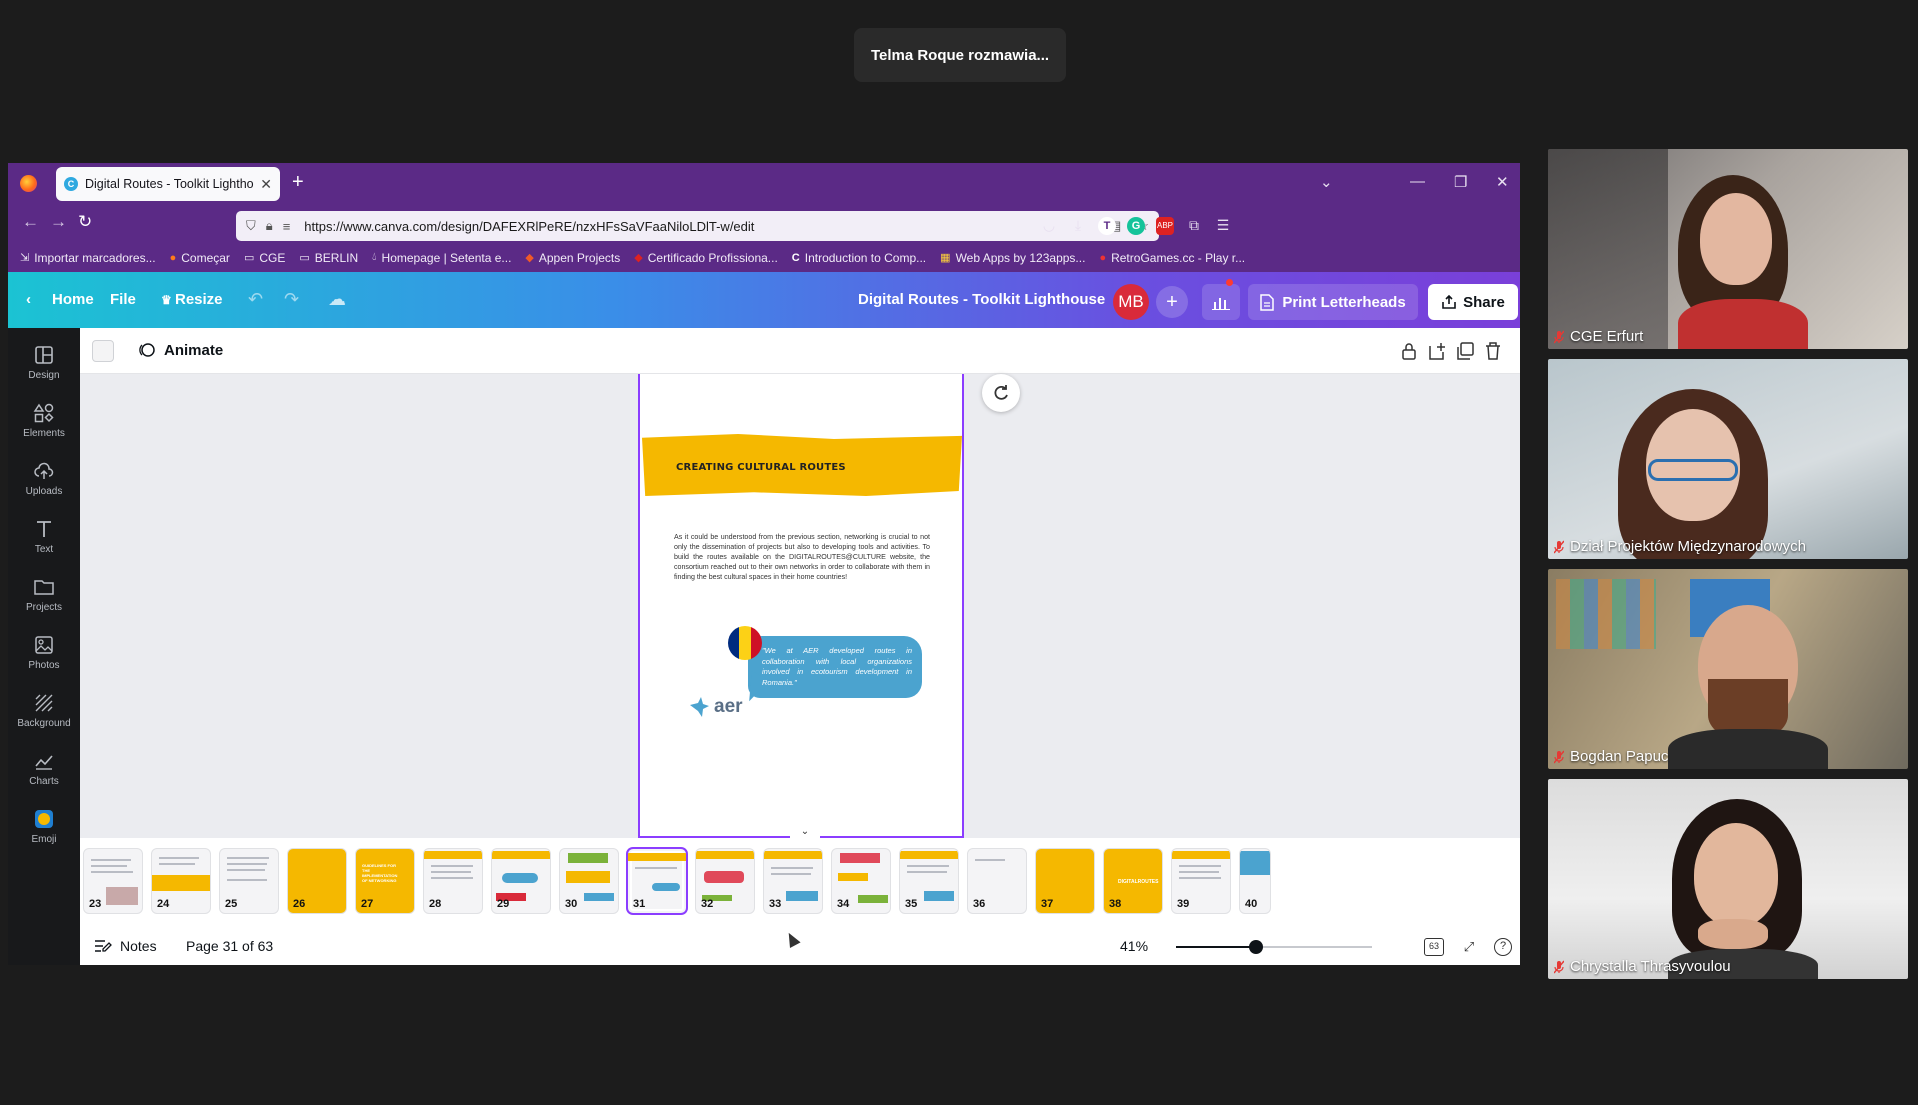 This screenshot has width=1918, height=1105. I want to click on regenerate-icon, so click(1001, 393).